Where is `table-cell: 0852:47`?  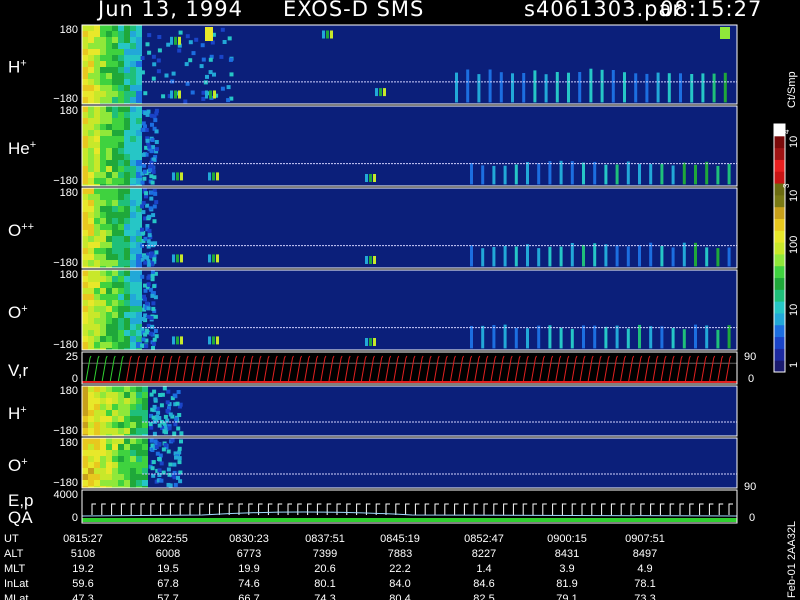
table-cell: 0852:47 is located at coordinates (484, 539).